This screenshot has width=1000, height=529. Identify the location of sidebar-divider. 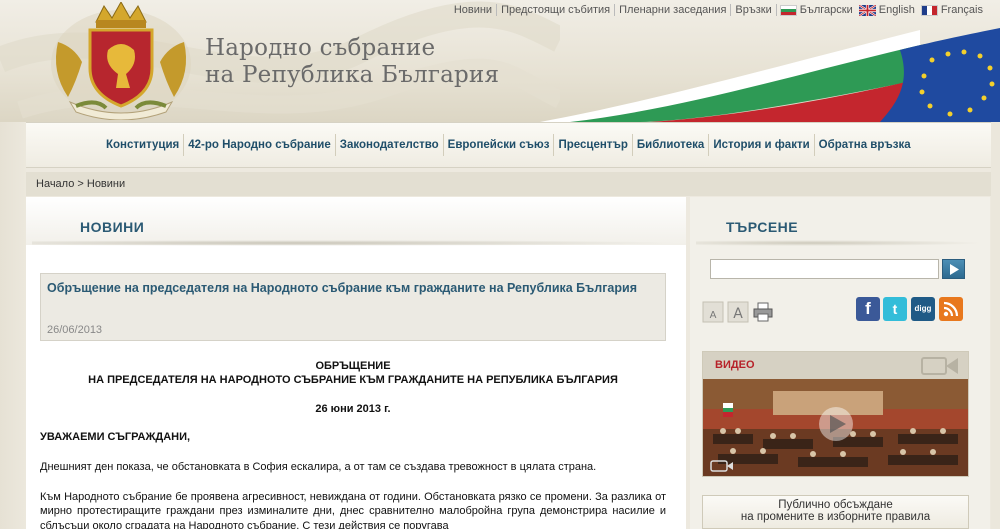
(840, 243).